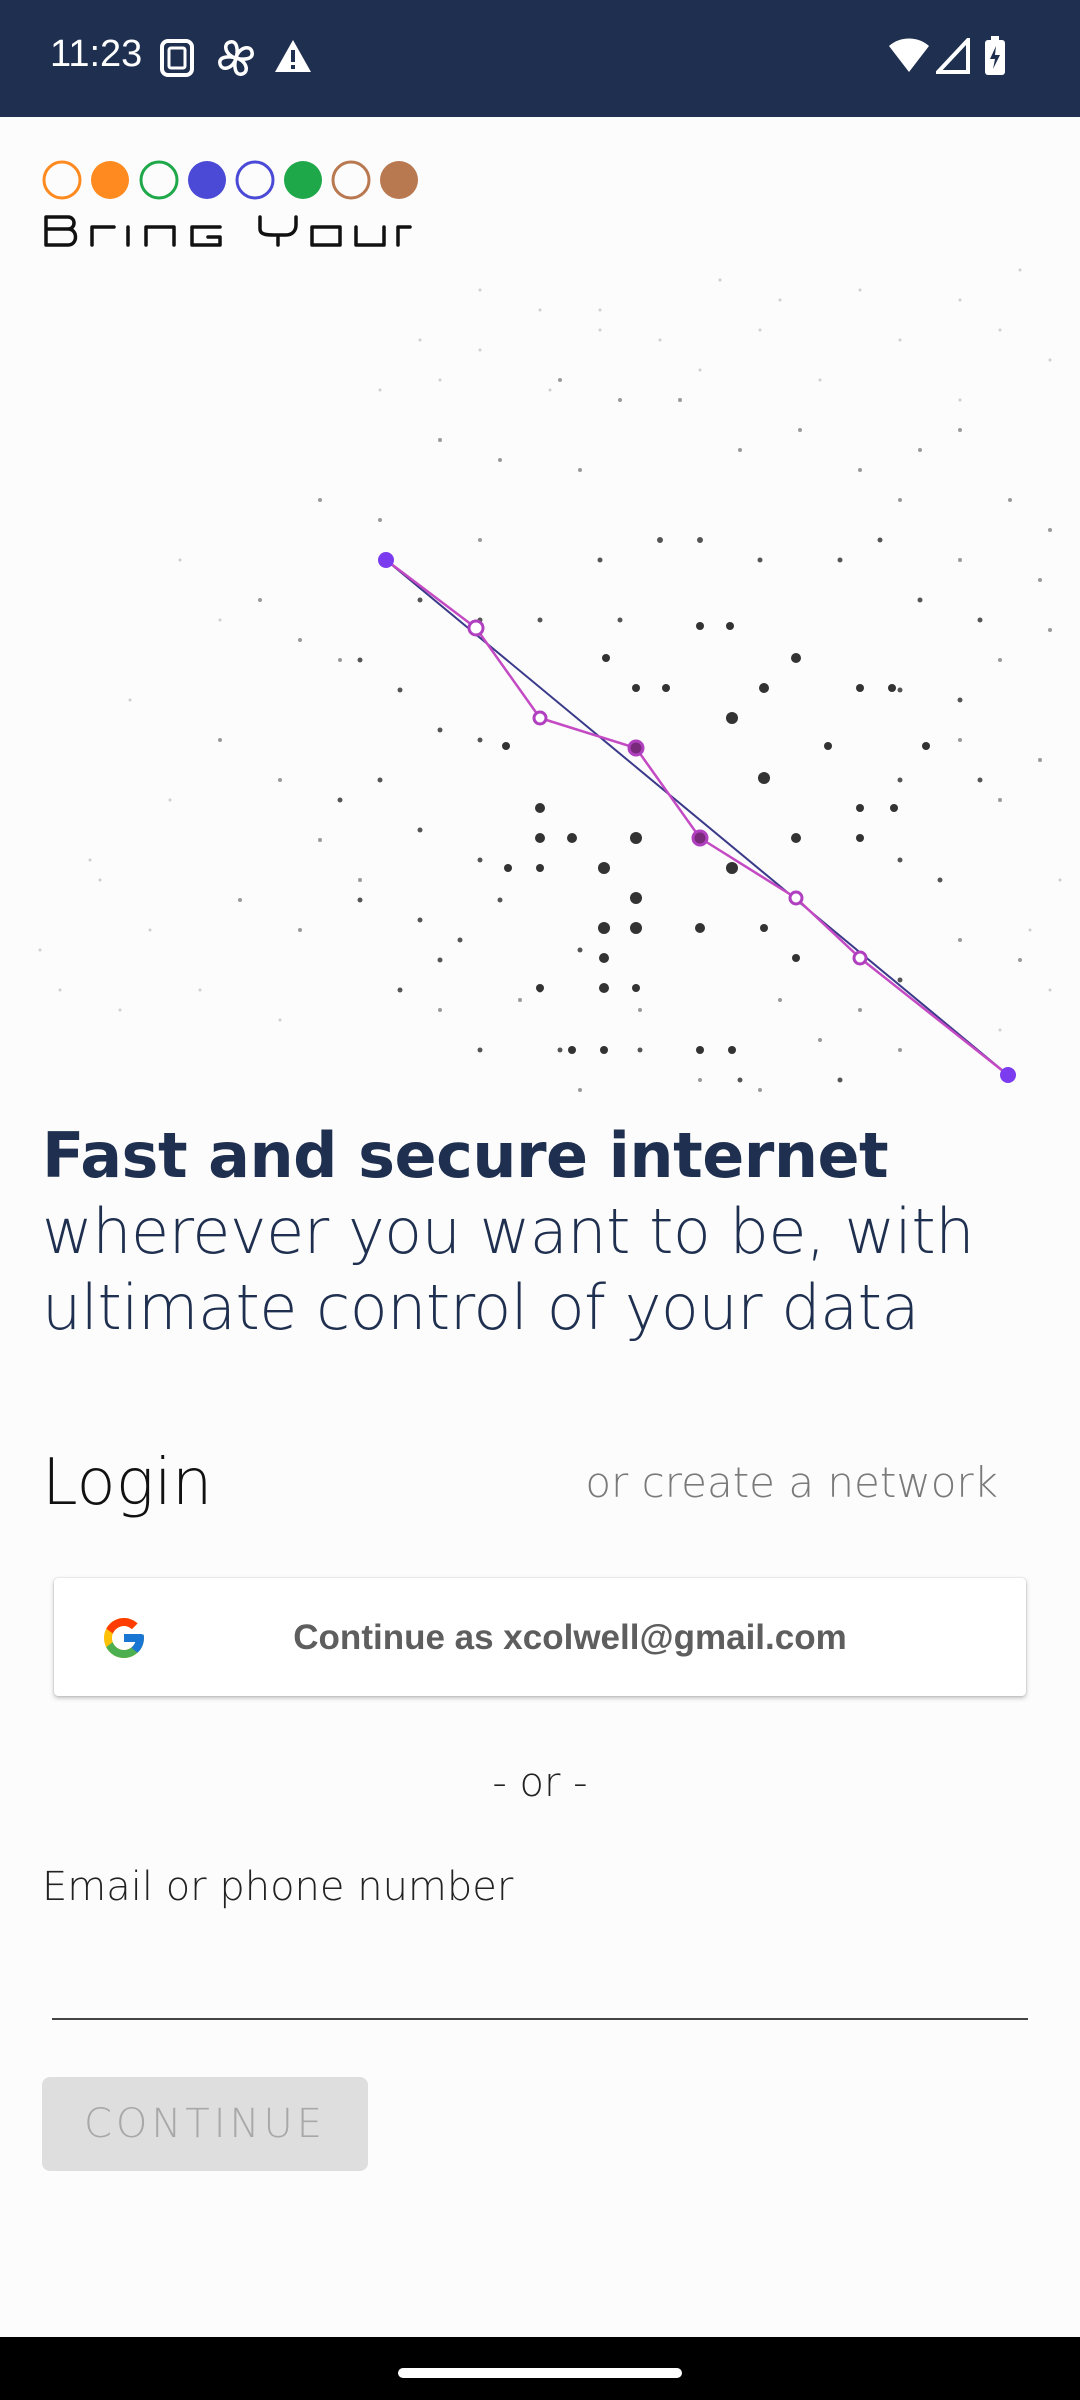 The image size is (1080, 2400). What do you see at coordinates (995, 55) in the screenshot?
I see `battery-charging-icon` at bounding box center [995, 55].